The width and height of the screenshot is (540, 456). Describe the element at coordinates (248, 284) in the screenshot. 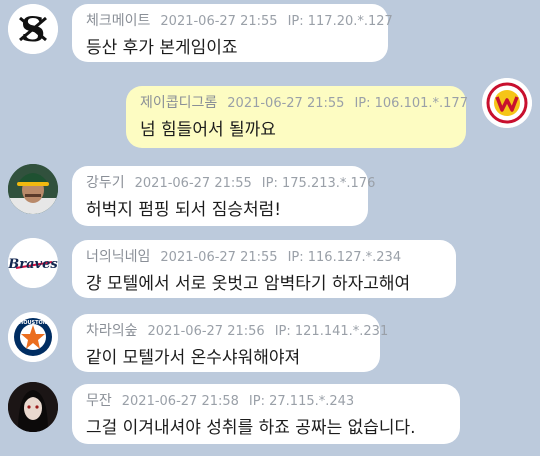

I see `message-text: 걍 모텔에서 서로 옷벗고 암벽타기 하자고해여` at that location.